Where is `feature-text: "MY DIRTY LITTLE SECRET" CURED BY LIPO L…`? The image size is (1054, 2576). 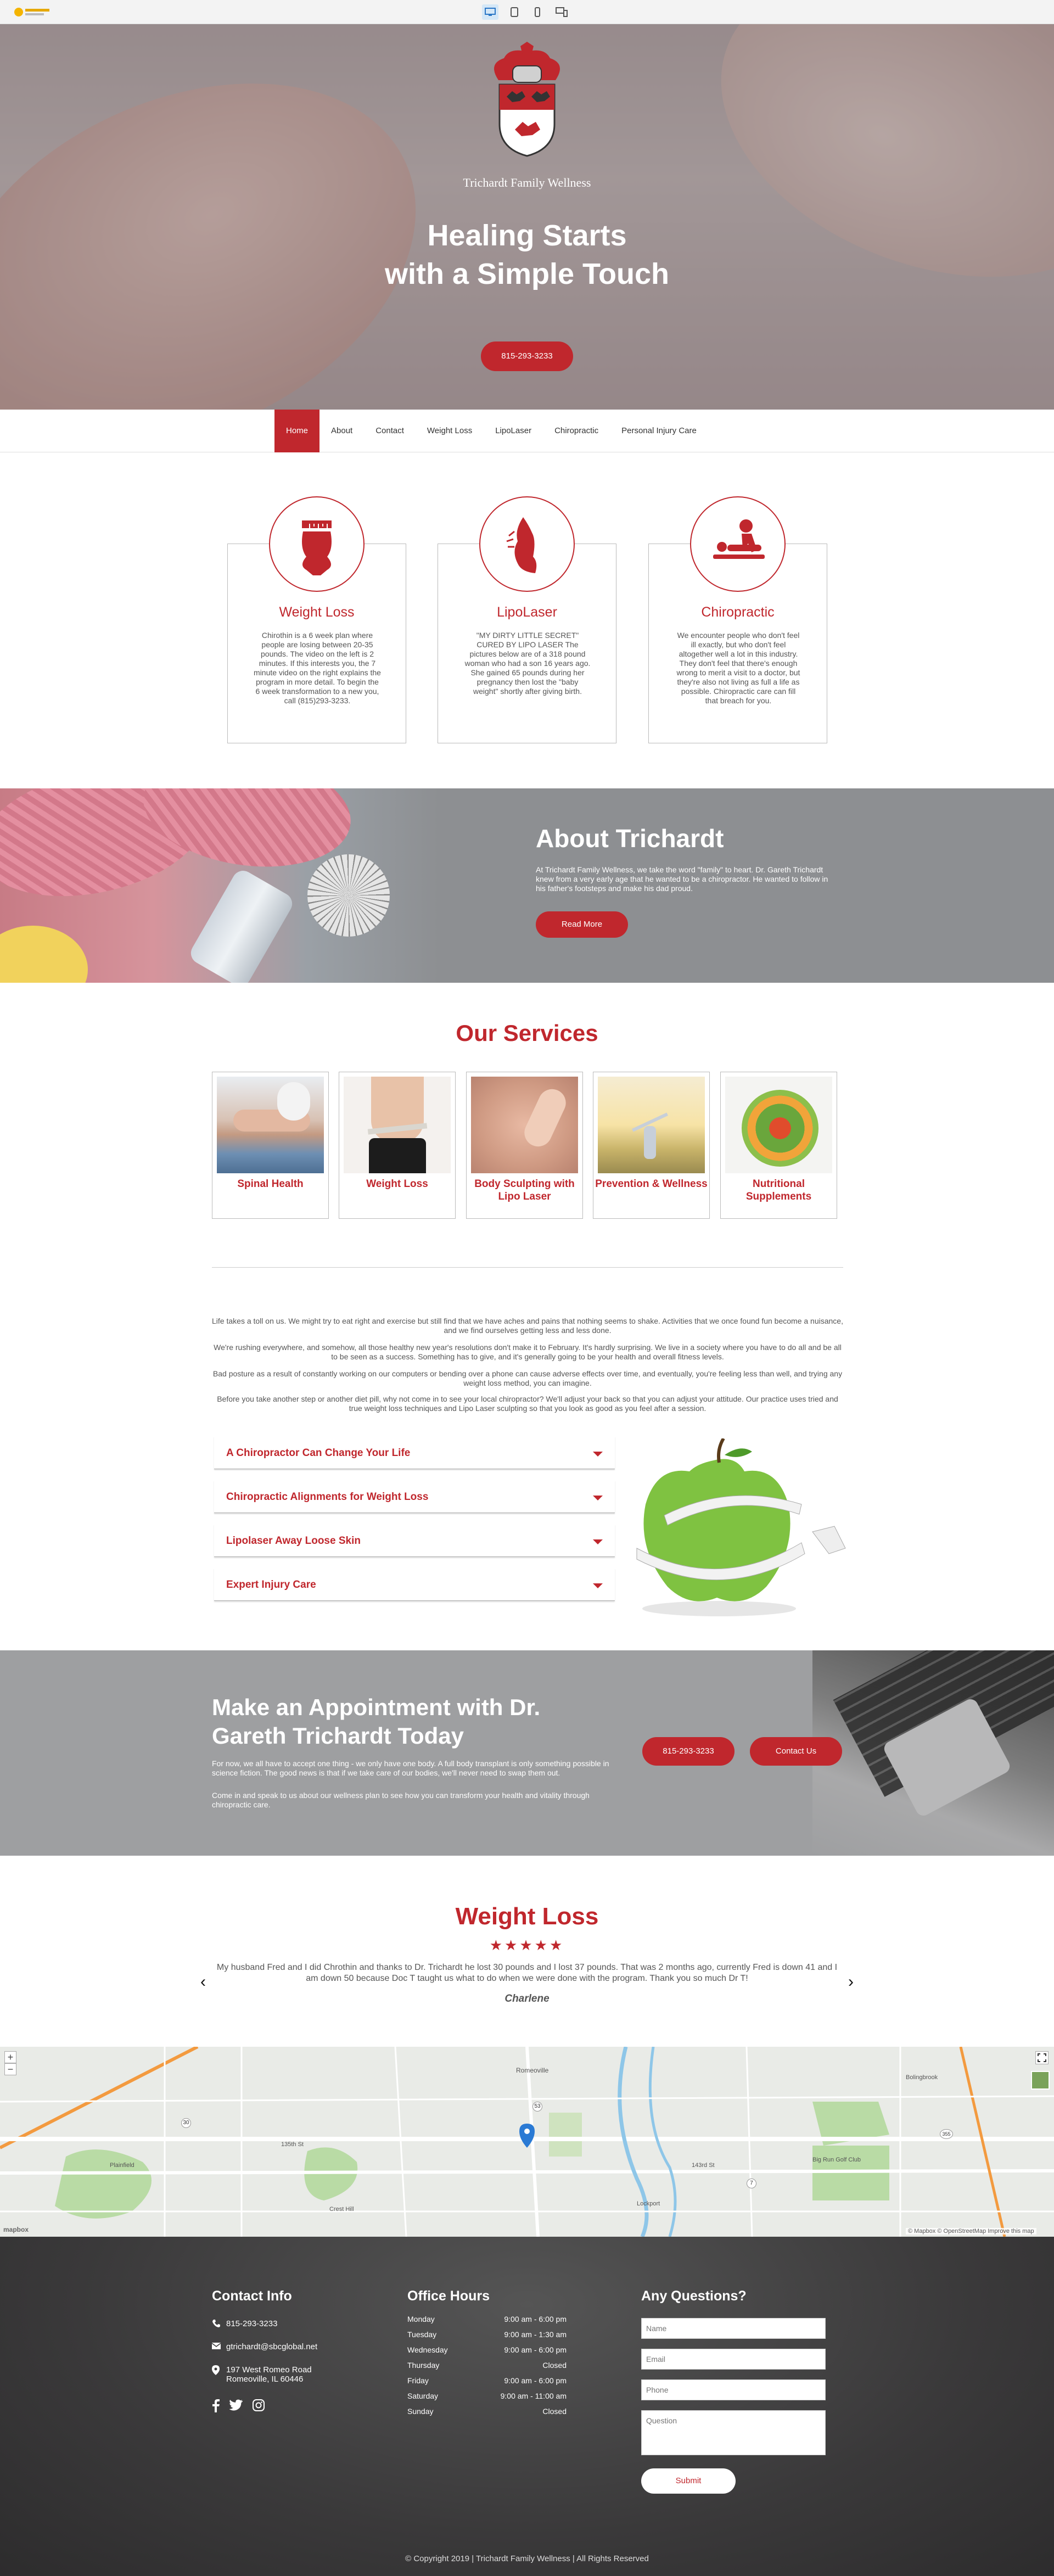
feature-text: "MY DIRTY LITTLE SECRET" CURED BY LIPO L… is located at coordinates (527, 663).